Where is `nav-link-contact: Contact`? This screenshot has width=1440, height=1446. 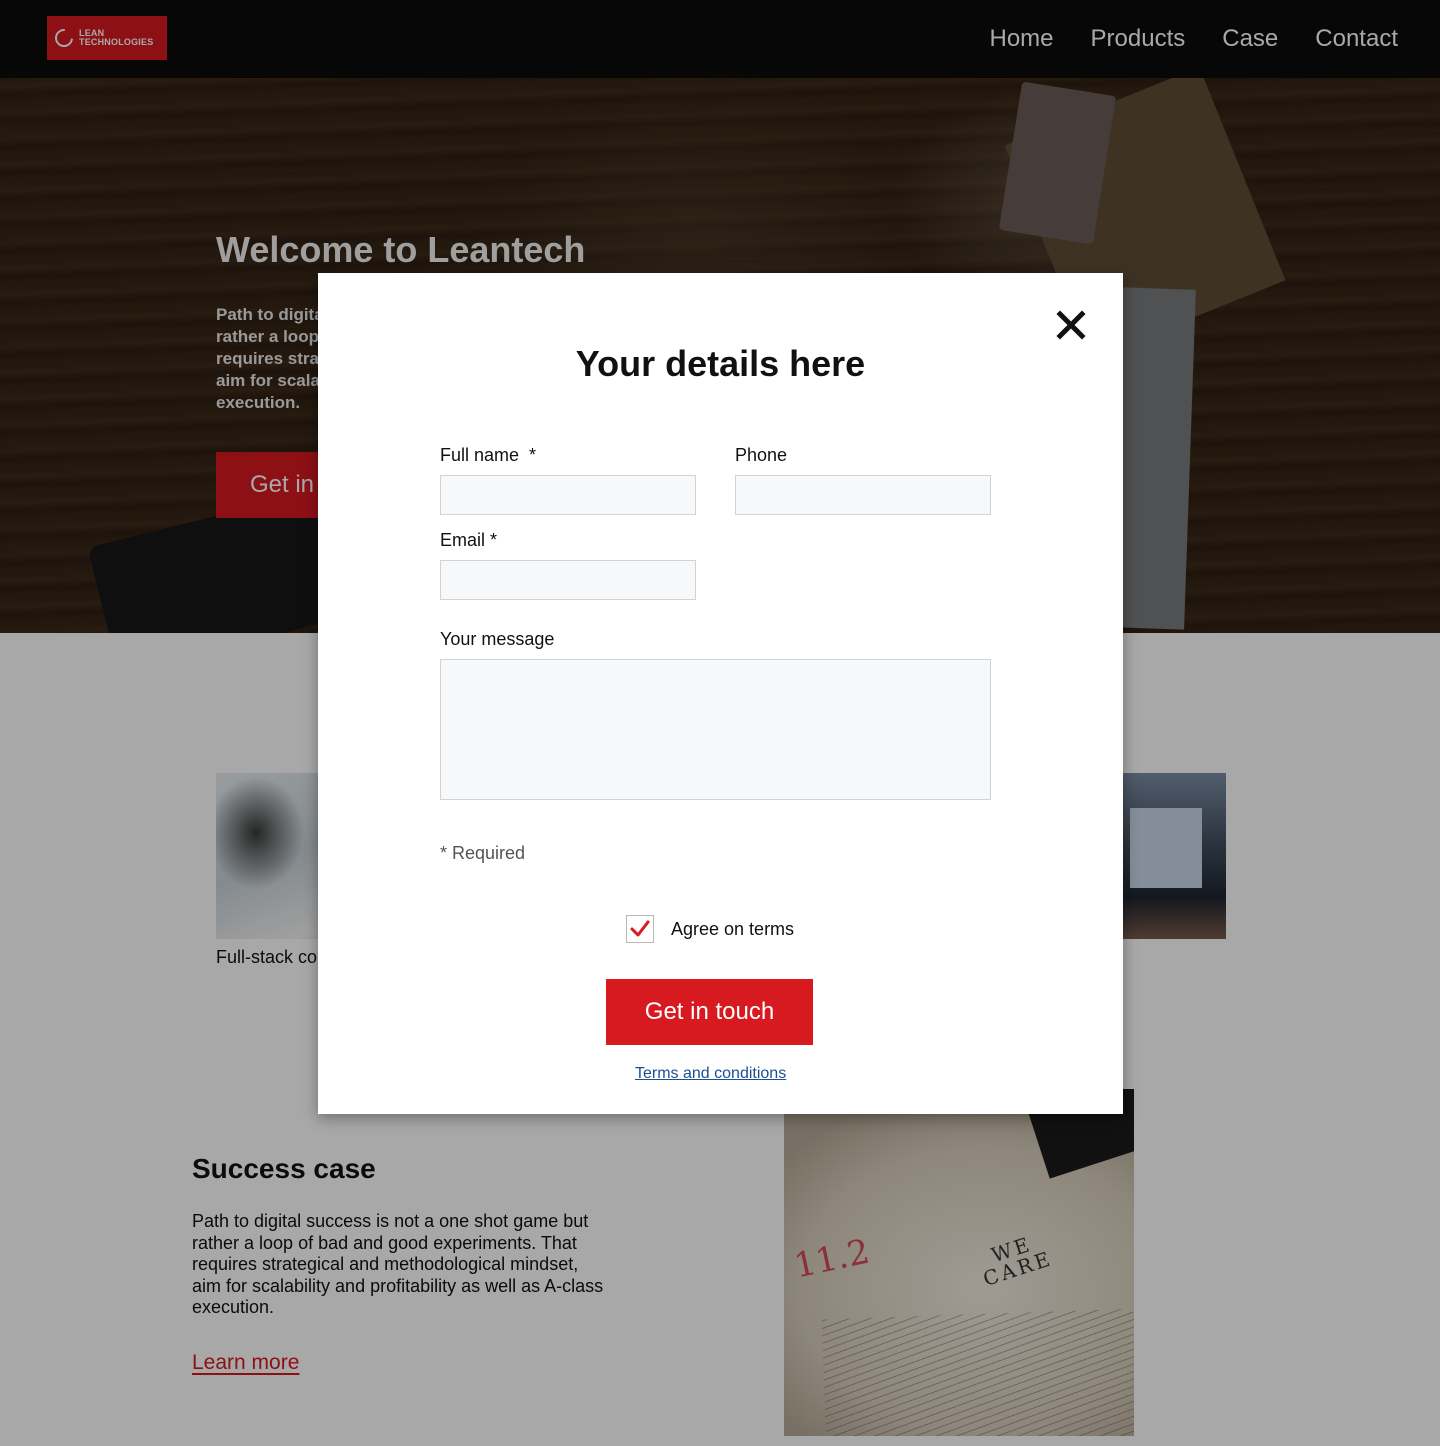 nav-link-contact: Contact is located at coordinates (1356, 39).